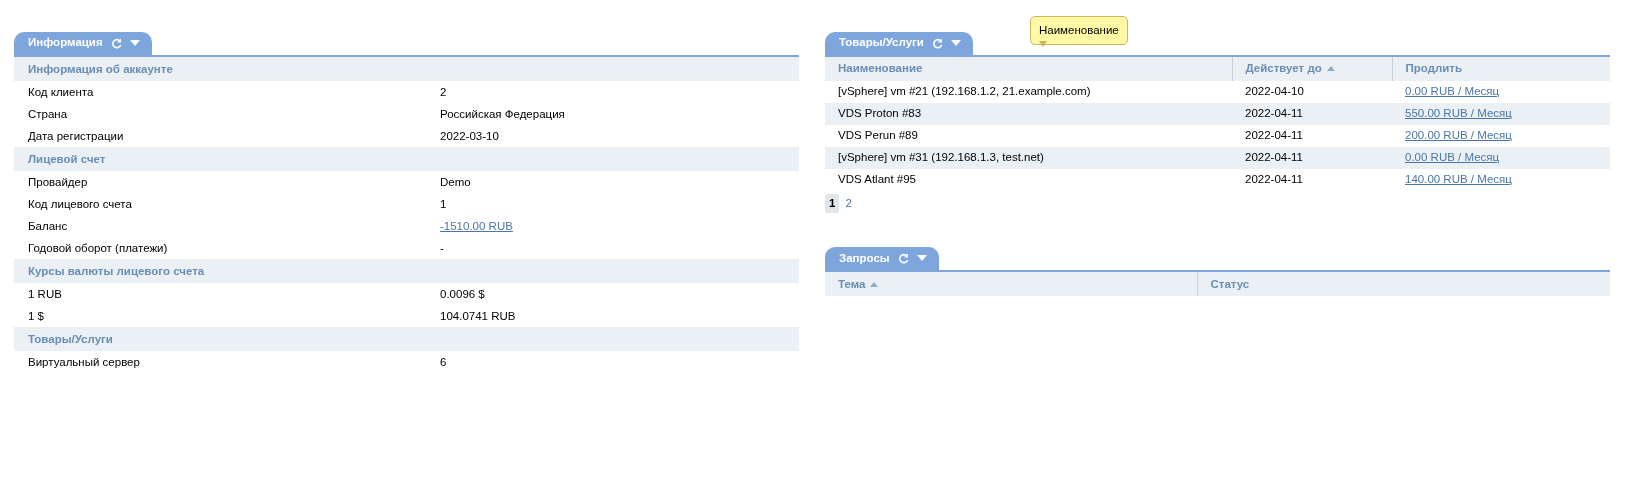  I want to click on field-value: 2022-03-10, so click(469, 136).